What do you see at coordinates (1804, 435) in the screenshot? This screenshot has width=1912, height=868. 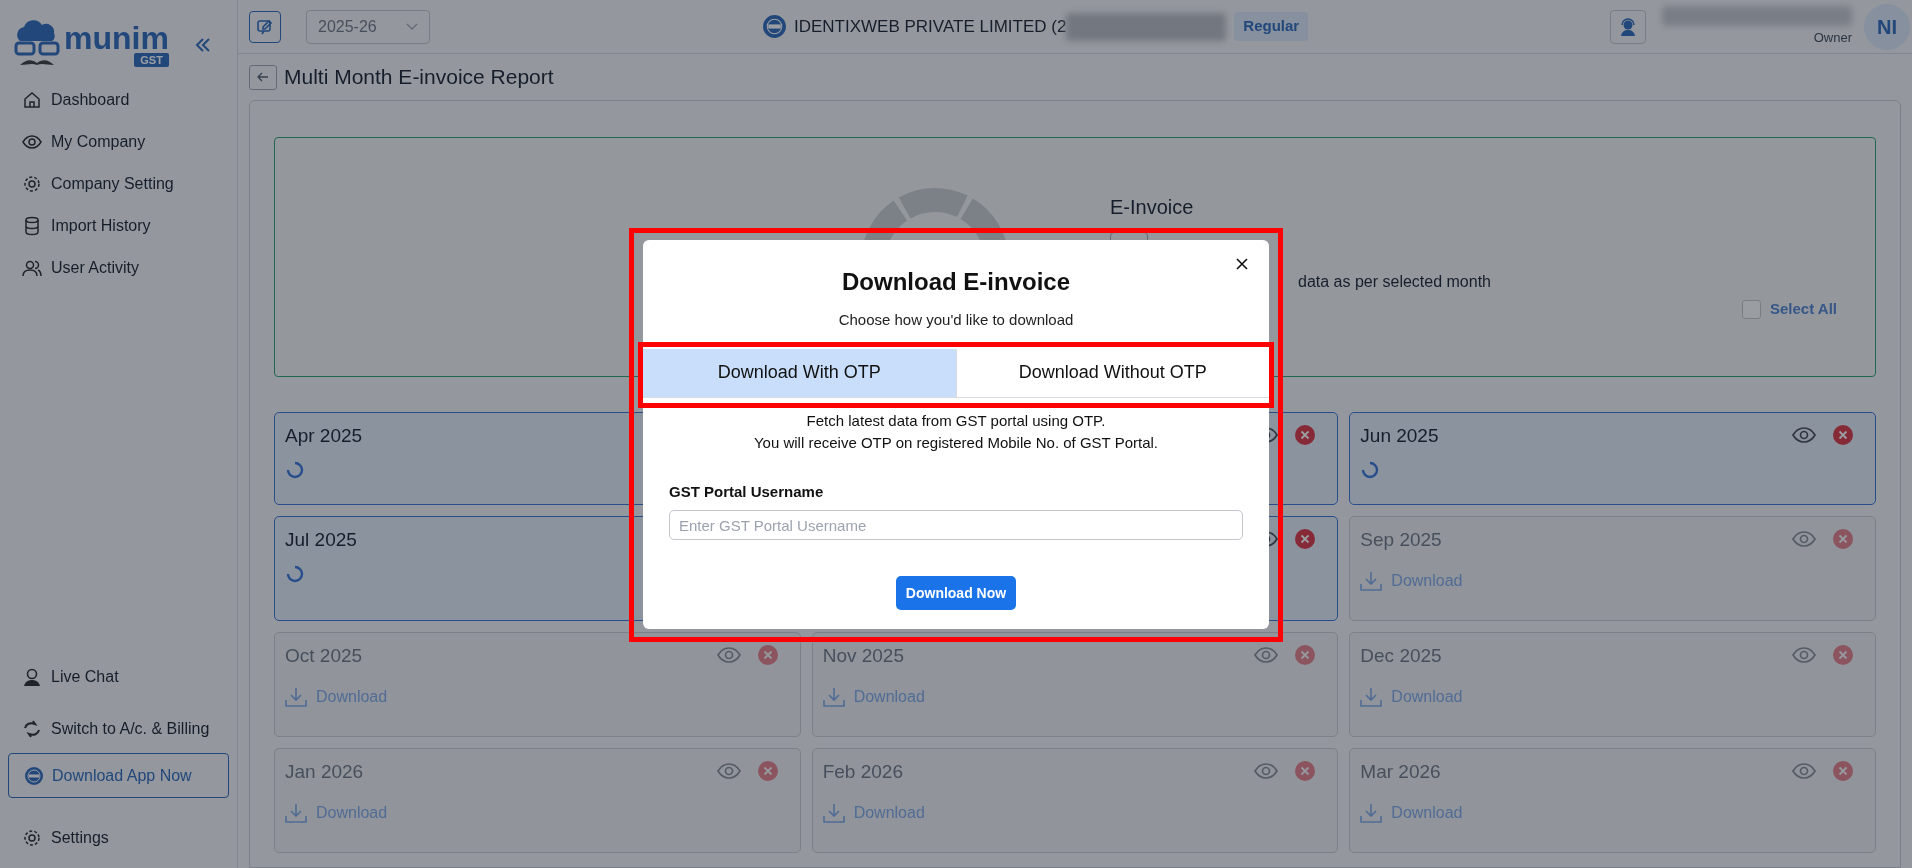 I see `view-icon` at bounding box center [1804, 435].